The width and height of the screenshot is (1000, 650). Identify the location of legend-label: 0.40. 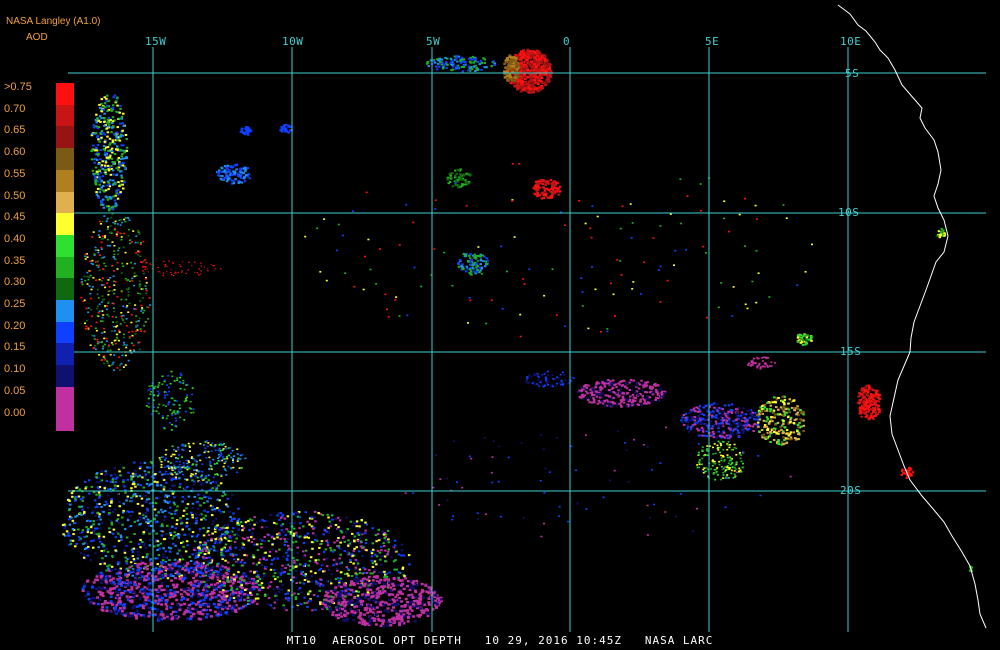
(15, 238).